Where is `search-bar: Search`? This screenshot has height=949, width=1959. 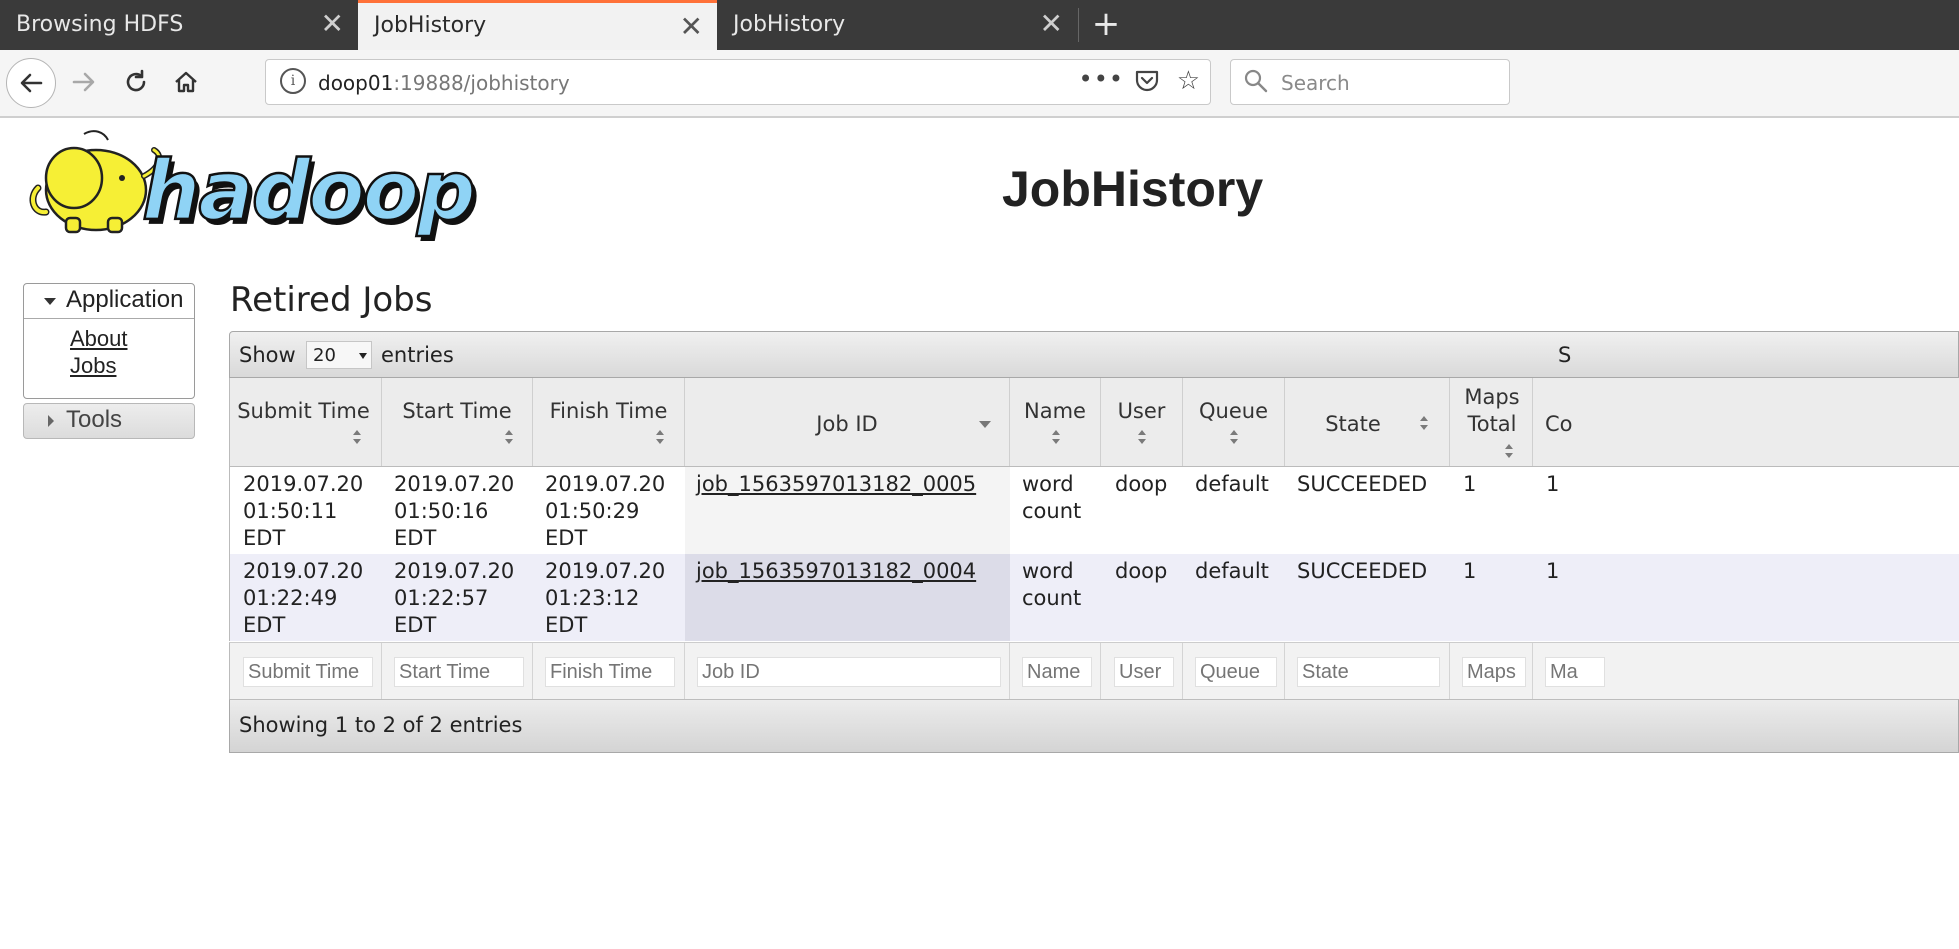 search-bar: Search is located at coordinates (1370, 82).